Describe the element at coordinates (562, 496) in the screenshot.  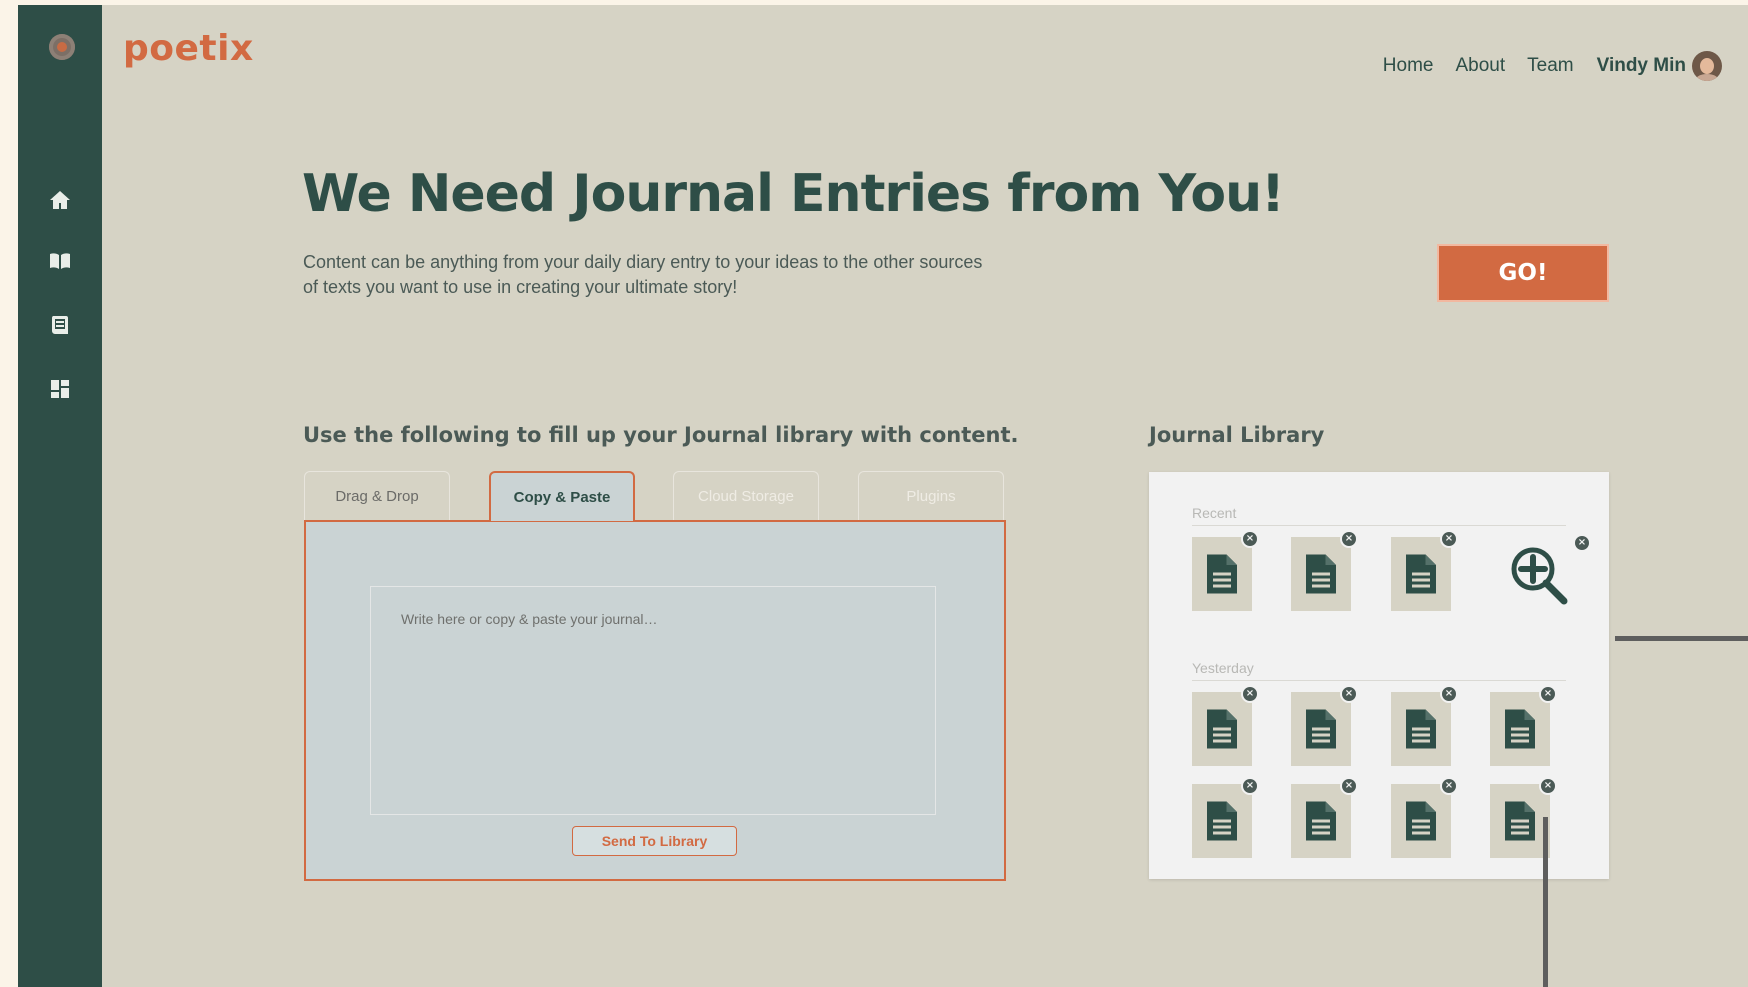
I see `tab-copy-and-paste: Copy & Paste` at that location.